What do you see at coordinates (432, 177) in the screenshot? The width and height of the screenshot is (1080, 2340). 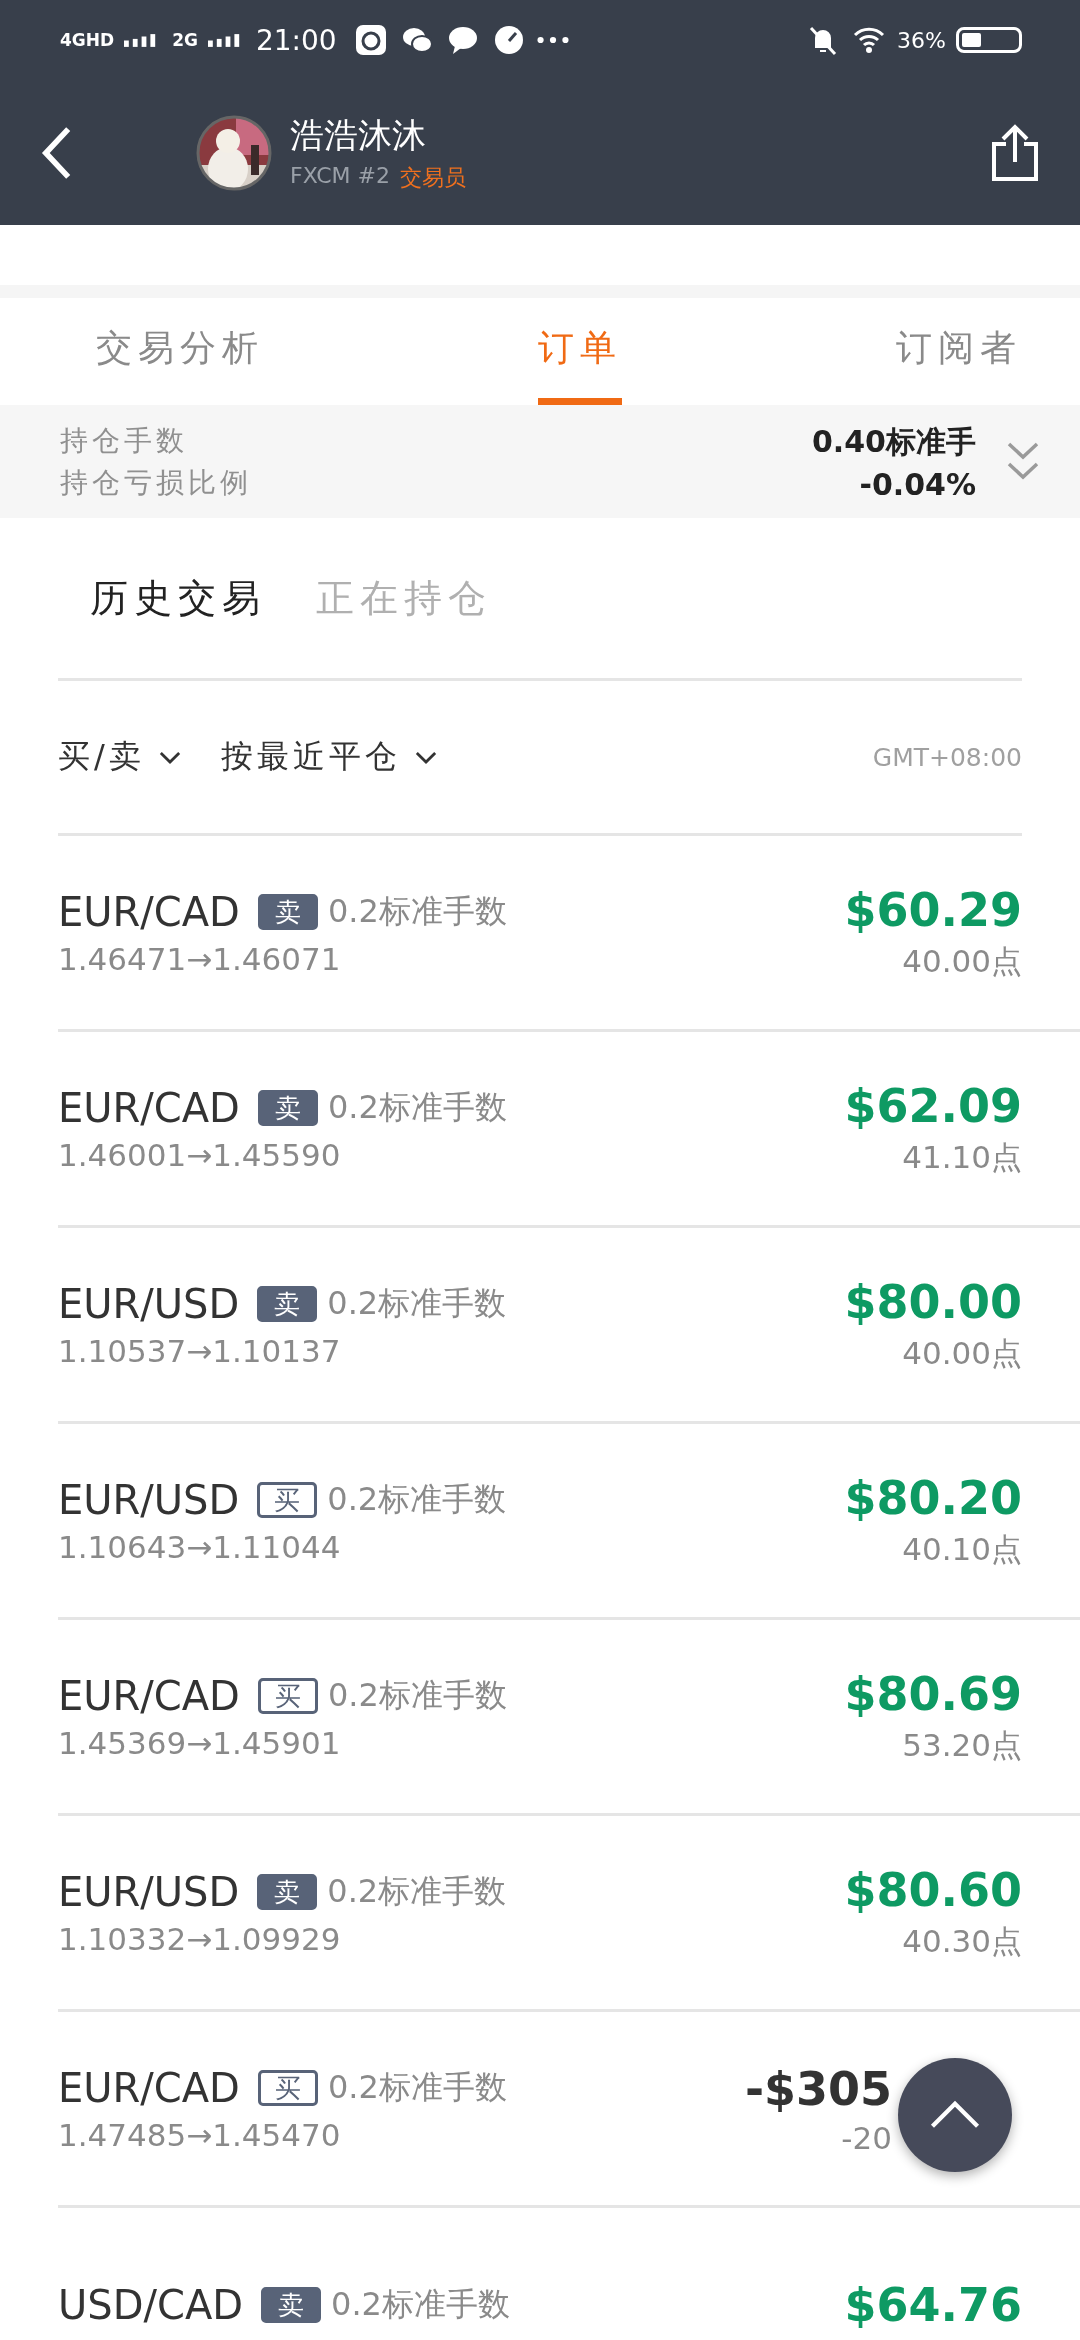 I see `role-label: 交易员` at bounding box center [432, 177].